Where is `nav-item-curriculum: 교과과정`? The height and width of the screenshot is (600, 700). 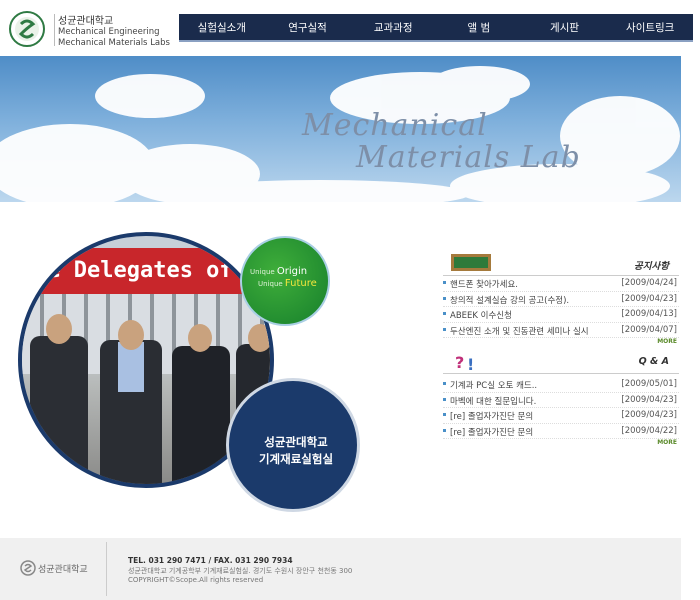
nav-item-curriculum: 교과과정 is located at coordinates (393, 27).